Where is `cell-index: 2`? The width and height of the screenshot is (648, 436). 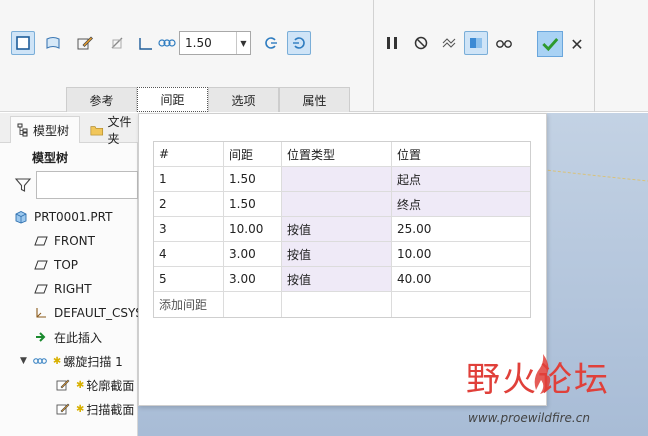
cell-index: 2 is located at coordinates (189, 204).